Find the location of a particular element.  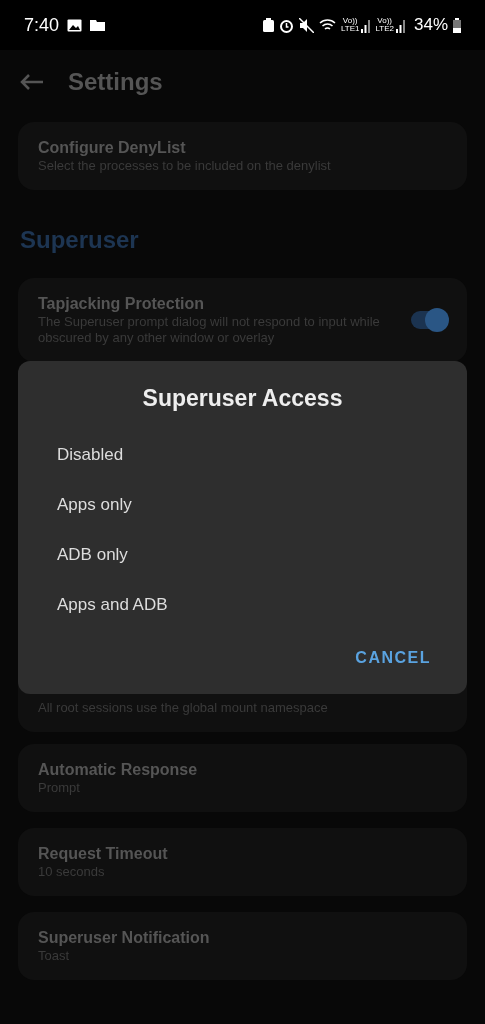

section-header: Superuser is located at coordinates (80, 240).